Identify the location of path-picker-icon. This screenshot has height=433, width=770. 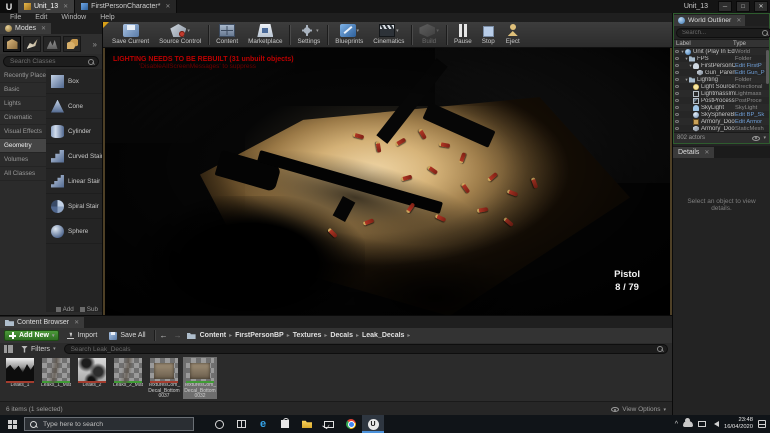
(191, 336).